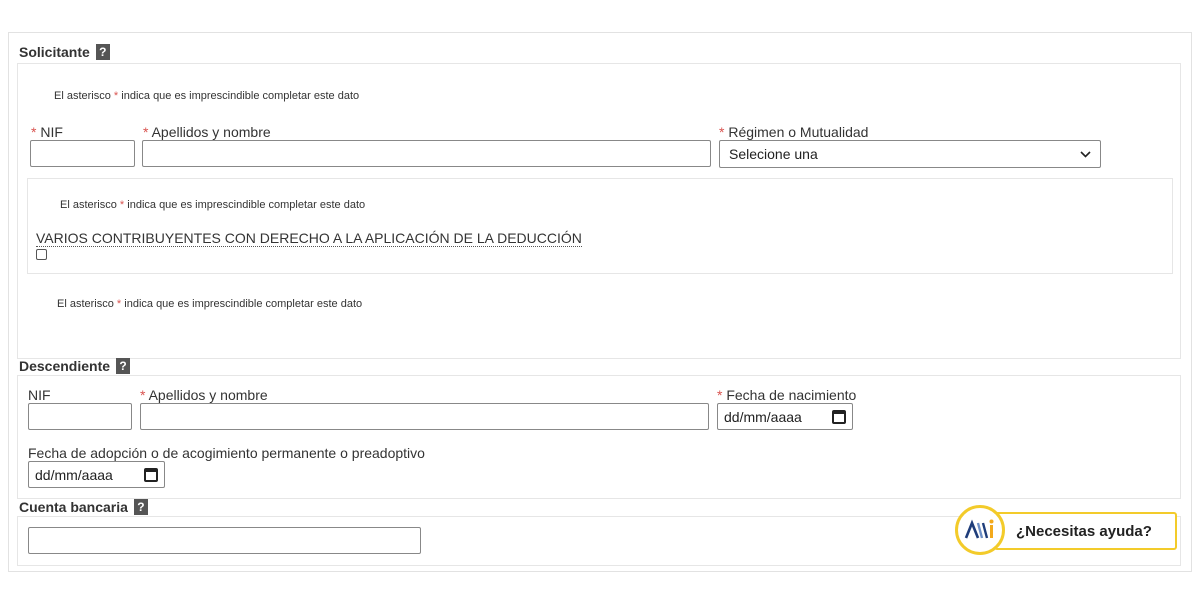 The height and width of the screenshot is (600, 1200). I want to click on chevron-down-icon, so click(1085, 154).